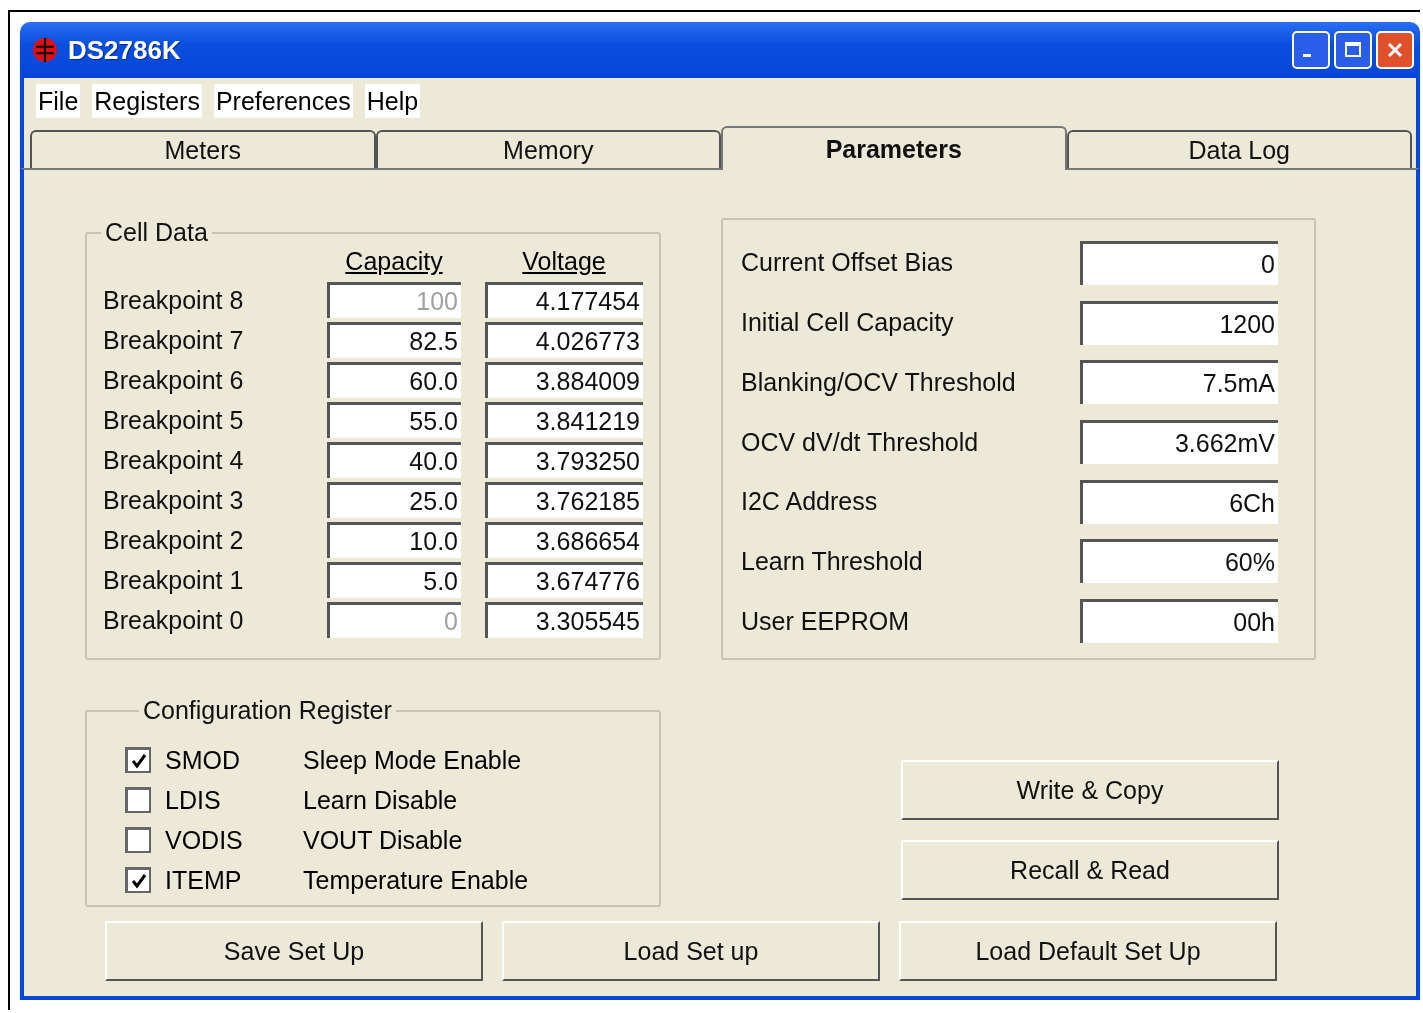 This screenshot has height=1013, width=1423. What do you see at coordinates (174, 340) in the screenshot?
I see `breakpoint-label: Breakpoint 7` at bounding box center [174, 340].